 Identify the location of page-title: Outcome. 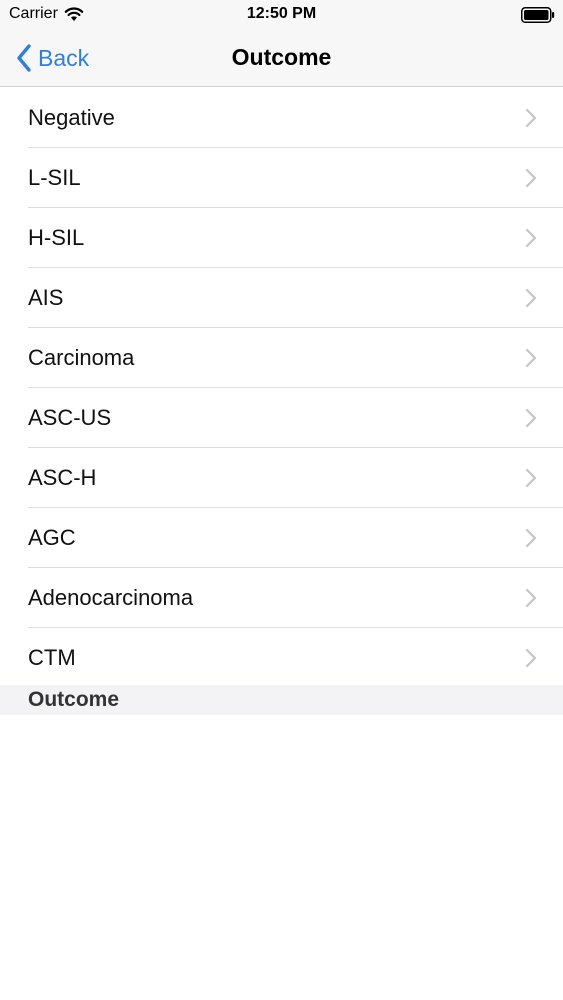
(281, 57).